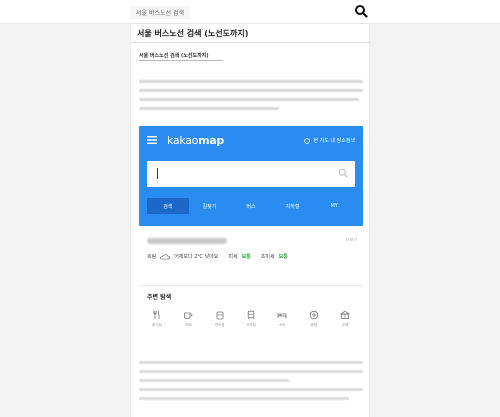 The height and width of the screenshot is (417, 500). Describe the element at coordinates (251, 42) in the screenshot. I see `title-divider` at that location.